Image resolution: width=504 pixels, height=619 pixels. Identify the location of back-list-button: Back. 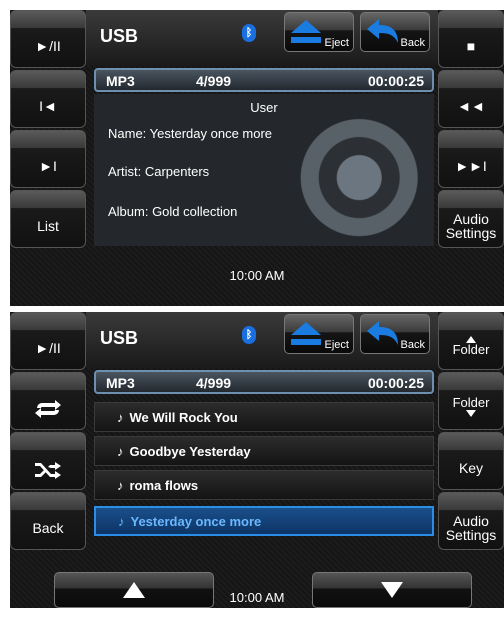
(48, 521).